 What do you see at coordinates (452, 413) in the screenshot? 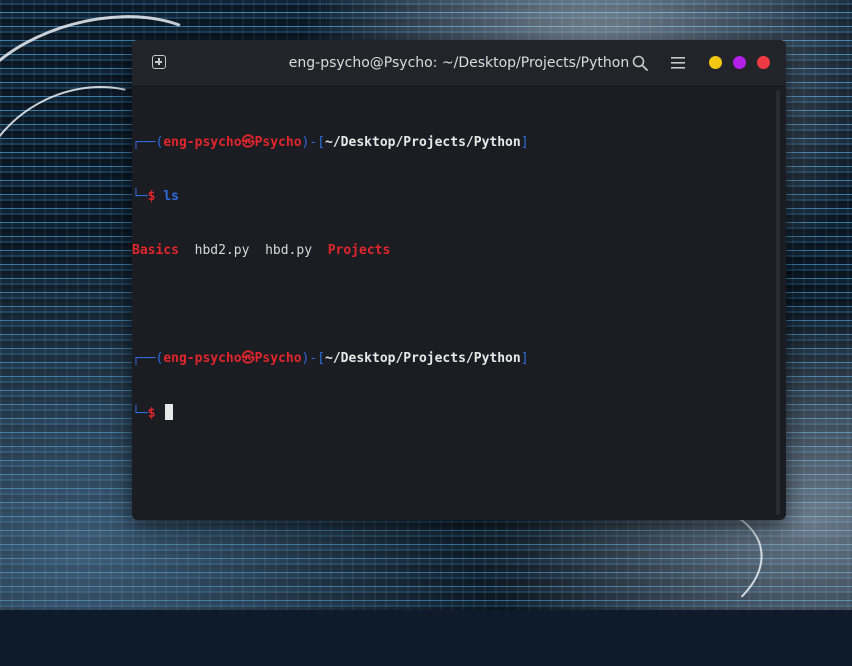
I see `input-line: └─$` at bounding box center [452, 413].